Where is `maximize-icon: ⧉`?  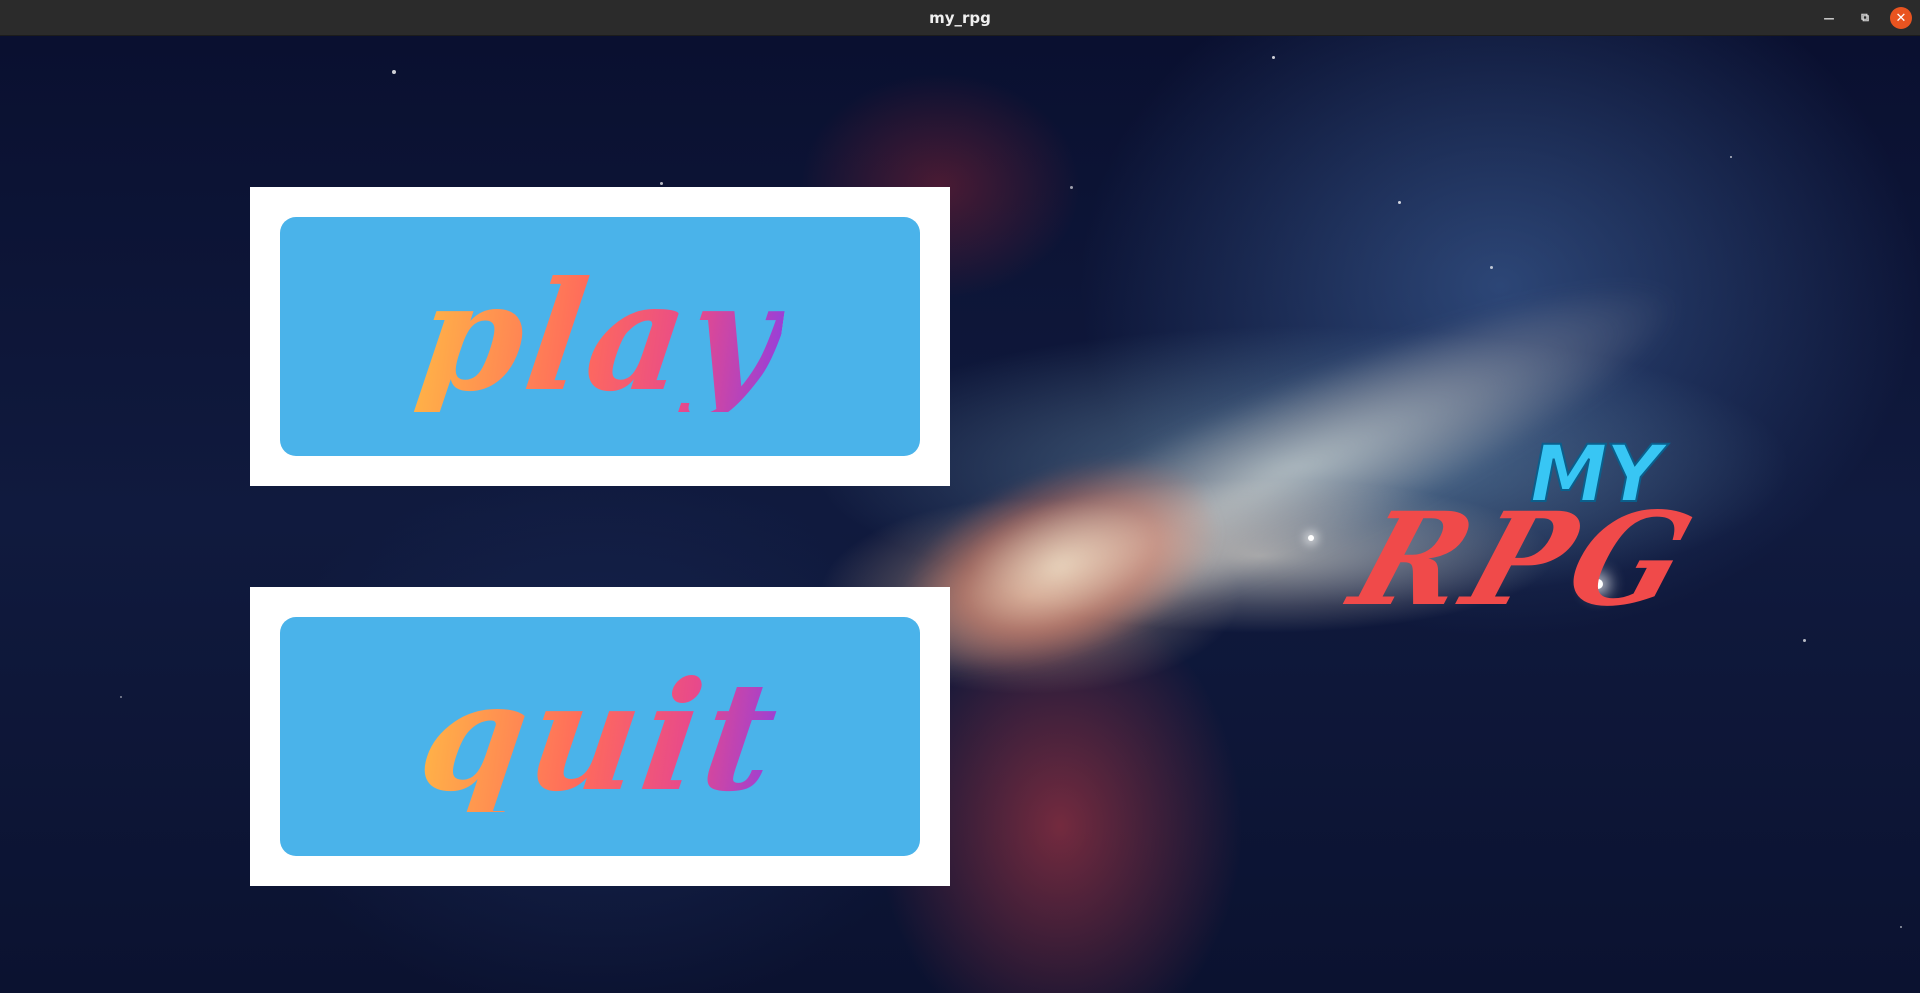
maximize-icon: ⧉ is located at coordinates (1865, 18).